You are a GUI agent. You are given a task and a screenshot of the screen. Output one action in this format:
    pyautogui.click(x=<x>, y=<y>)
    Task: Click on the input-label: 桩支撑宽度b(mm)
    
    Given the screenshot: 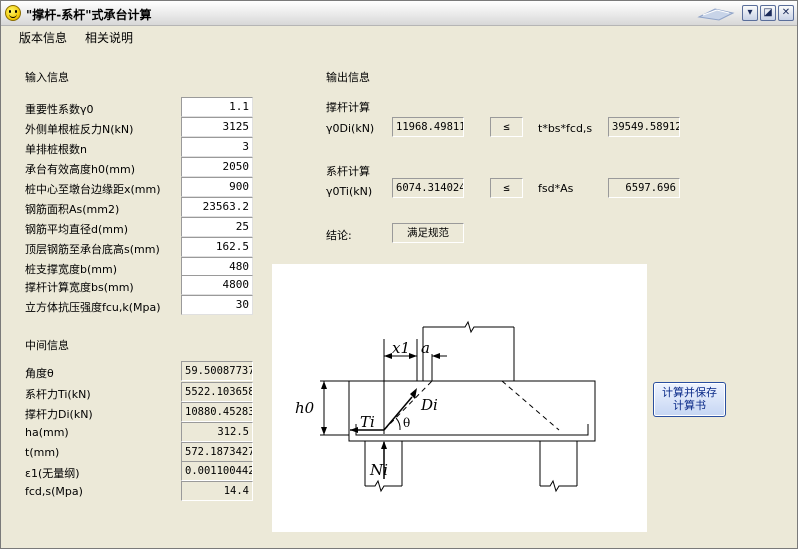 What is the action you would take?
    pyautogui.click(x=71, y=269)
    